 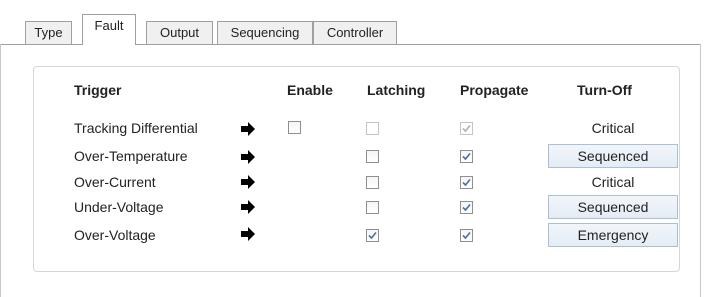 What do you see at coordinates (310, 90) in the screenshot?
I see `header-enable: Enable` at bounding box center [310, 90].